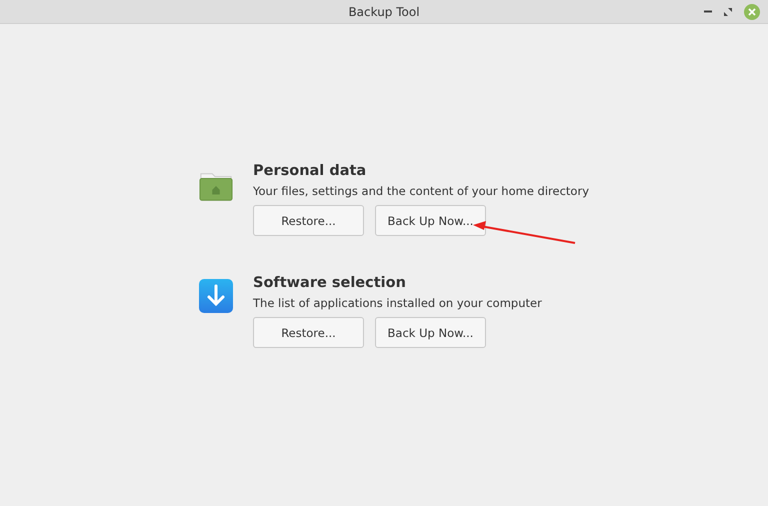 Image resolution: width=768 pixels, height=506 pixels. I want to click on minimize-icon, so click(708, 11).